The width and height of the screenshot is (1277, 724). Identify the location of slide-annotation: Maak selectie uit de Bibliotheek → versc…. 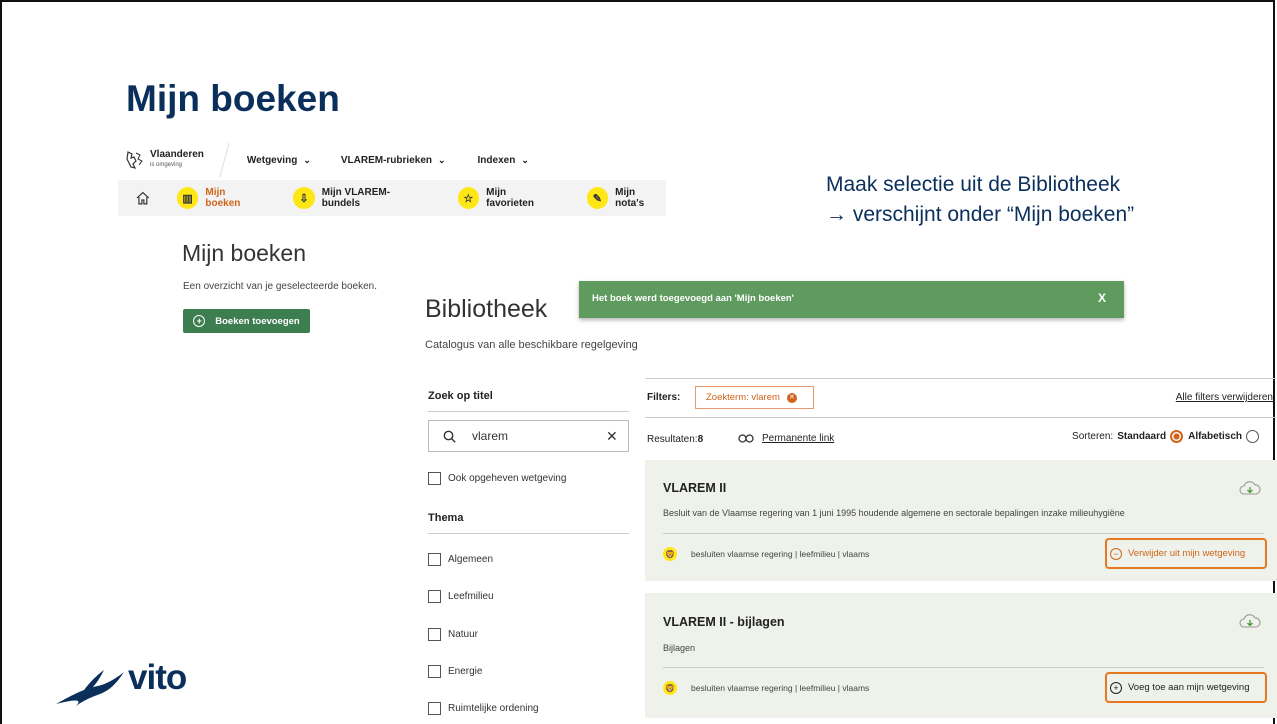
(980, 200).